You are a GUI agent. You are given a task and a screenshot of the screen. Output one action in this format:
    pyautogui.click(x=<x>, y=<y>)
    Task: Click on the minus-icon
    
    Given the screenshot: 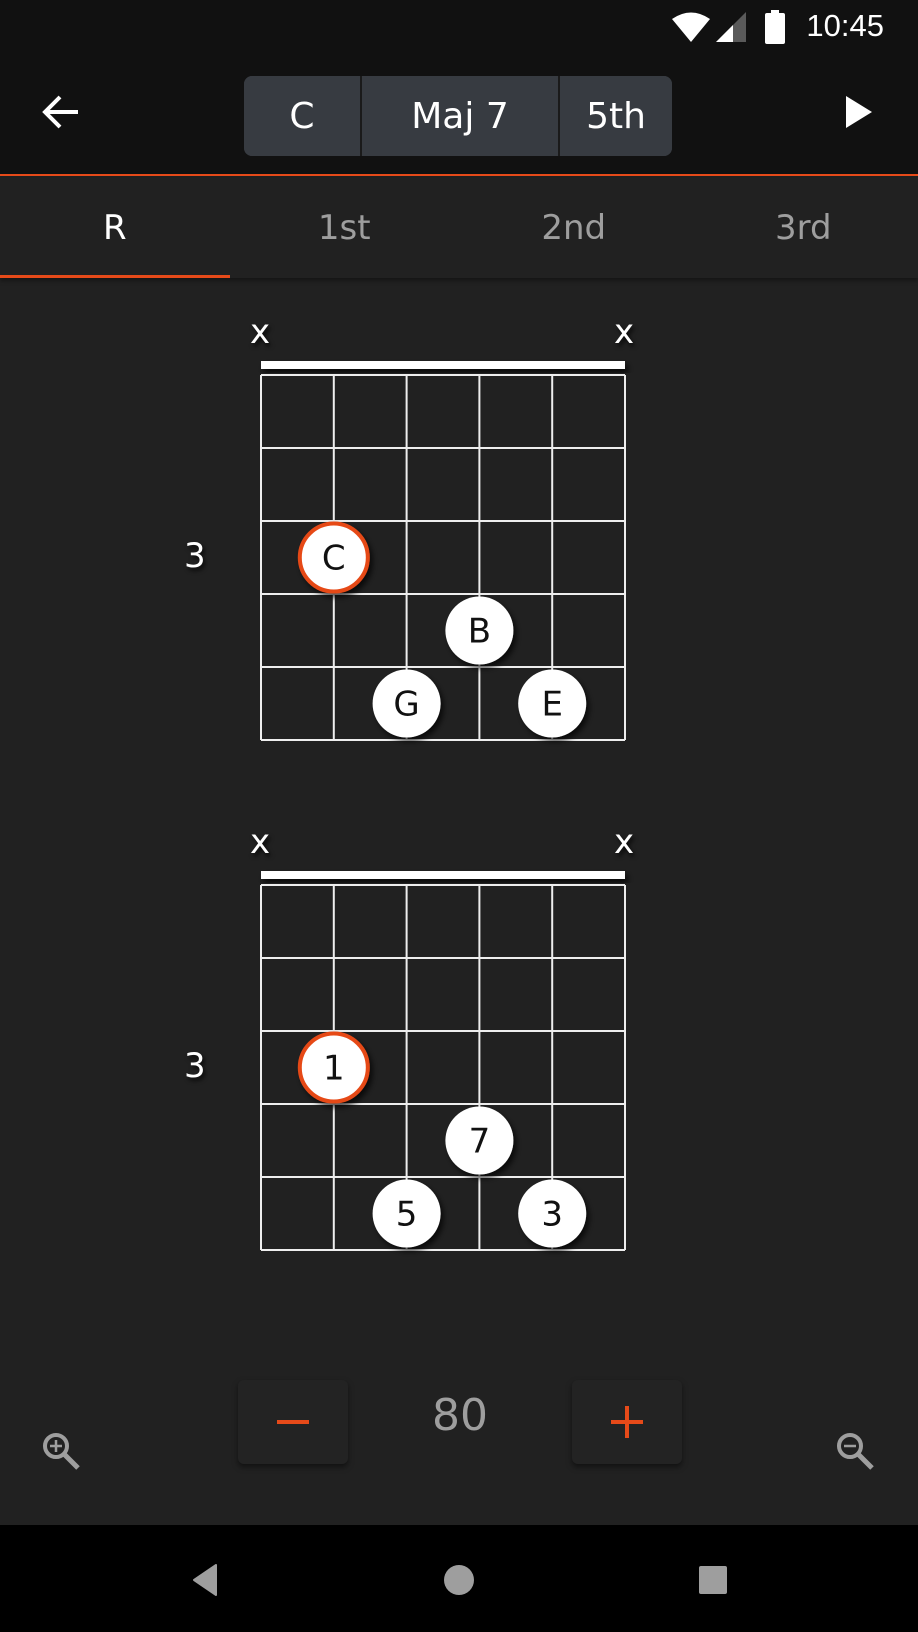 What is the action you would take?
    pyautogui.click(x=293, y=1422)
    